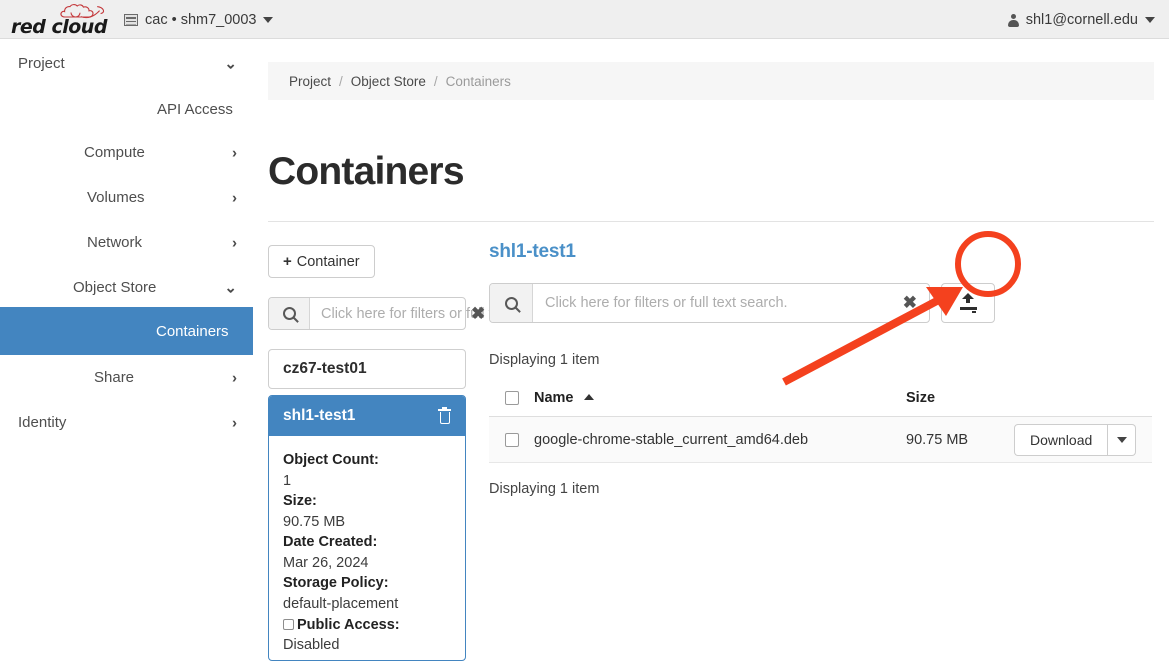 The width and height of the screenshot is (1169, 661). What do you see at coordinates (314, 521) in the screenshot?
I see `size-value: 90.75 MB` at bounding box center [314, 521].